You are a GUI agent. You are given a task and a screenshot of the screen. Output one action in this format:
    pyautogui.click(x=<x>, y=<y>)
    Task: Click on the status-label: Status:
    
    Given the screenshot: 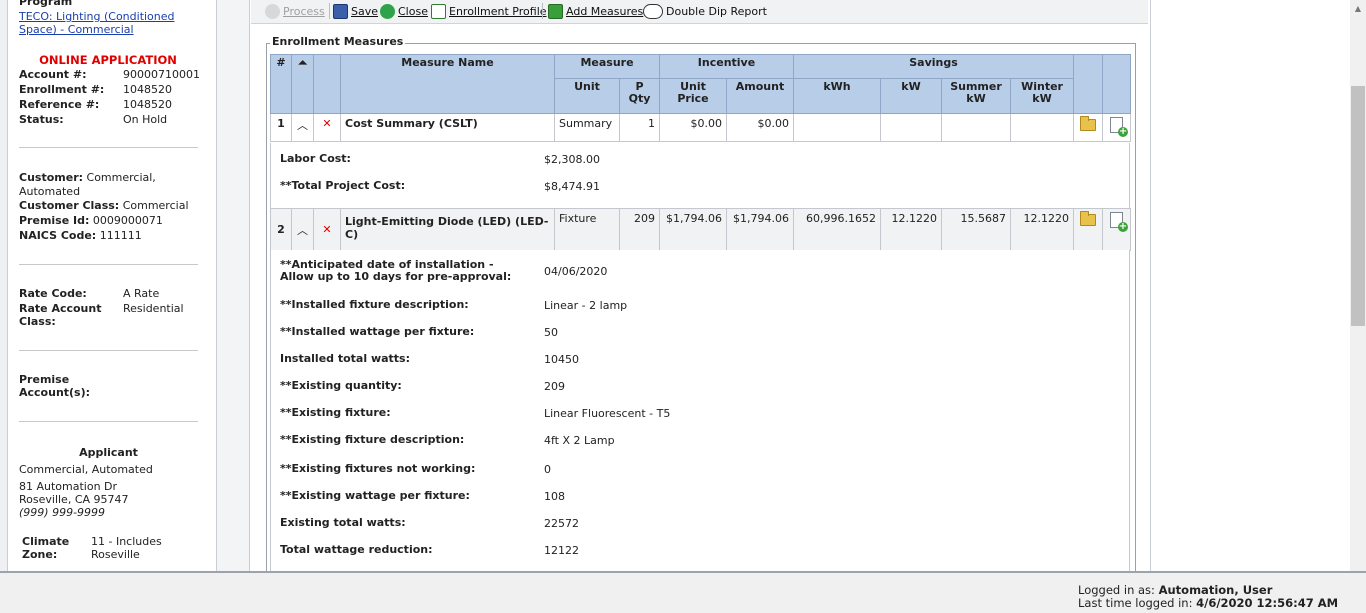 What is the action you would take?
    pyautogui.click(x=41, y=119)
    